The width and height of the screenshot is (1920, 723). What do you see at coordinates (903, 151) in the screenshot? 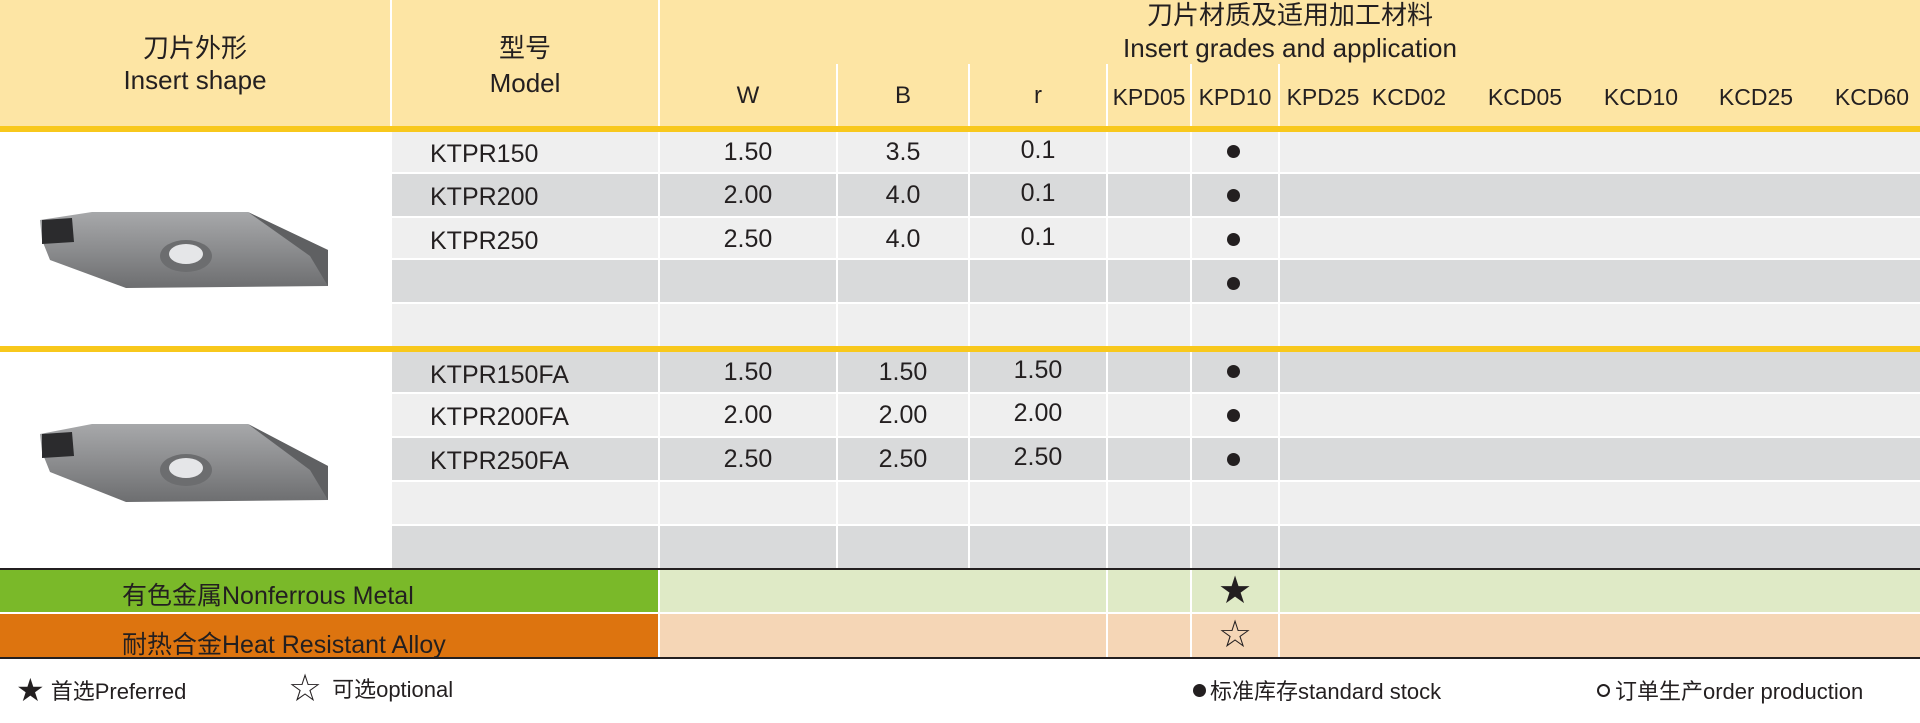
I see `b-cell: 3.5` at bounding box center [903, 151].